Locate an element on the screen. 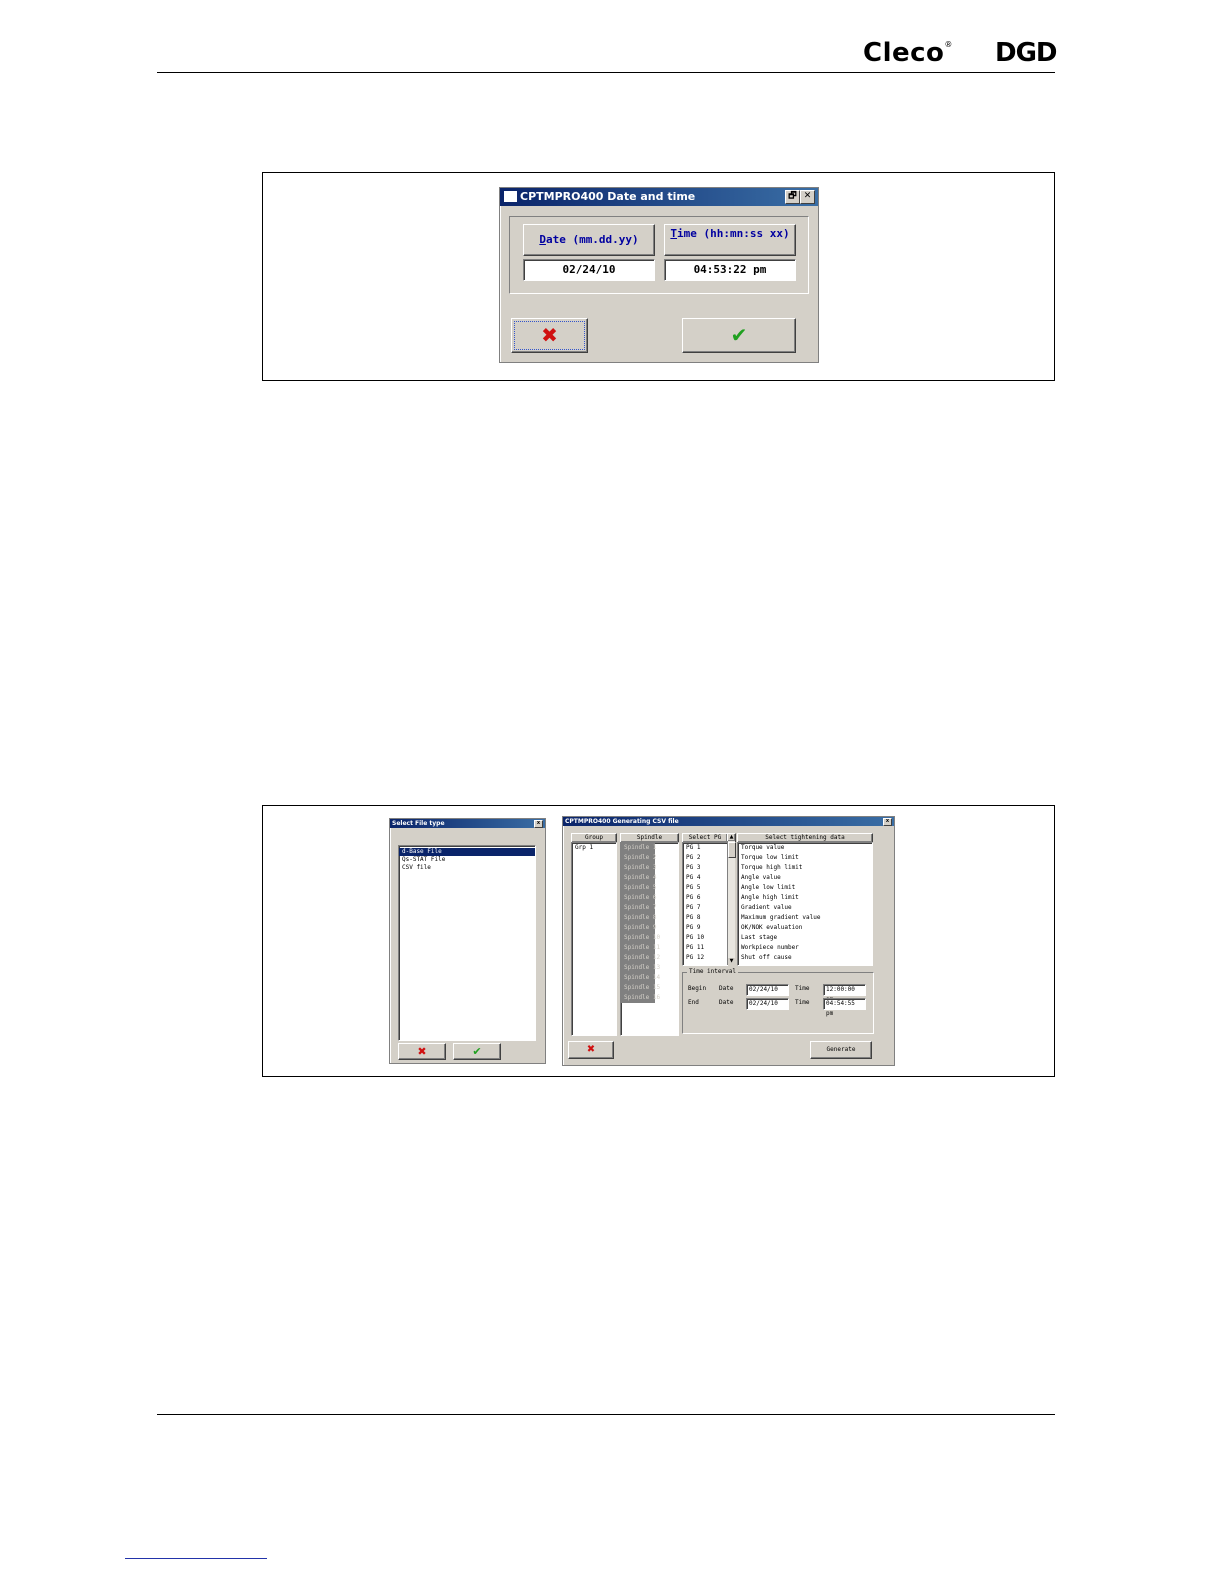  generate-label: Generate is located at coordinates (841, 1049).